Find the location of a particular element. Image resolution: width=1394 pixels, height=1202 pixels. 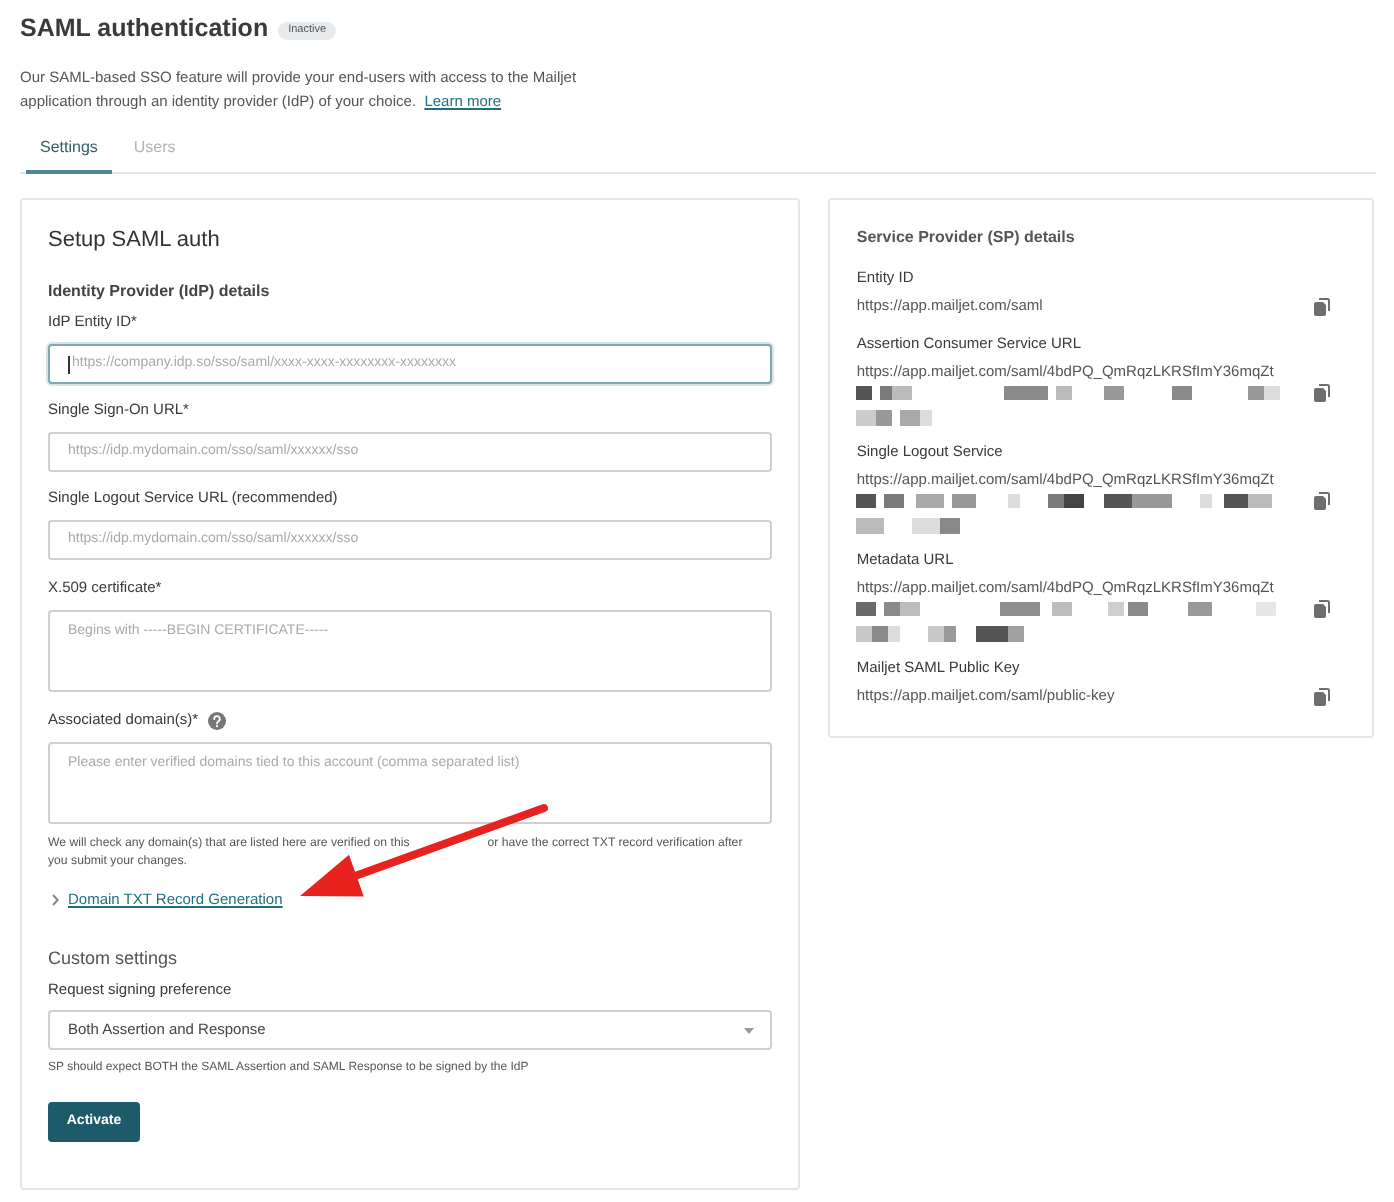

section-heading: Custom settings is located at coordinates (114, 959).